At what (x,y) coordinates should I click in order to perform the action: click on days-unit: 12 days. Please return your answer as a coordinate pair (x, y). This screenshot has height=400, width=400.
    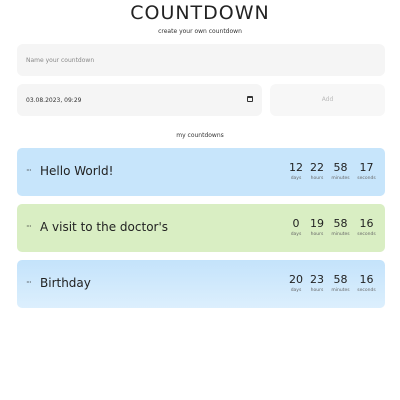
    Looking at the image, I should click on (296, 171).